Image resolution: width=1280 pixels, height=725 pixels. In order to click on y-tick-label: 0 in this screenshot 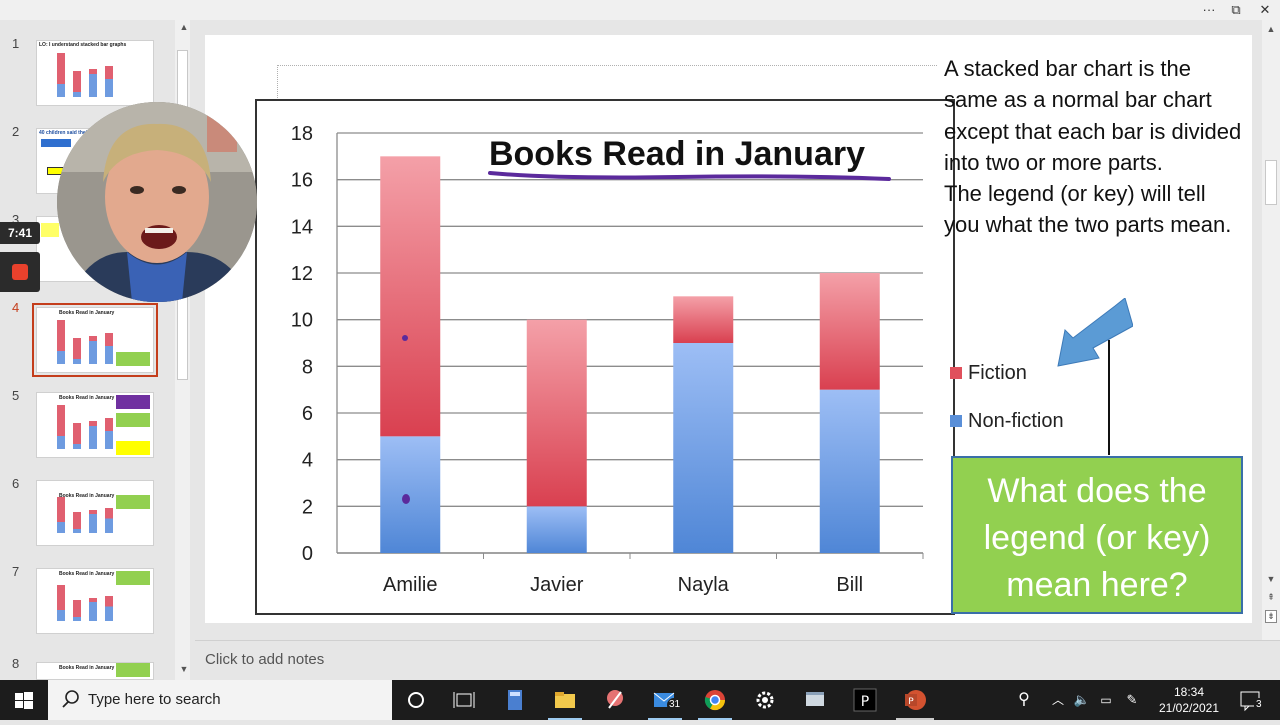, I will do `click(307, 554)`.